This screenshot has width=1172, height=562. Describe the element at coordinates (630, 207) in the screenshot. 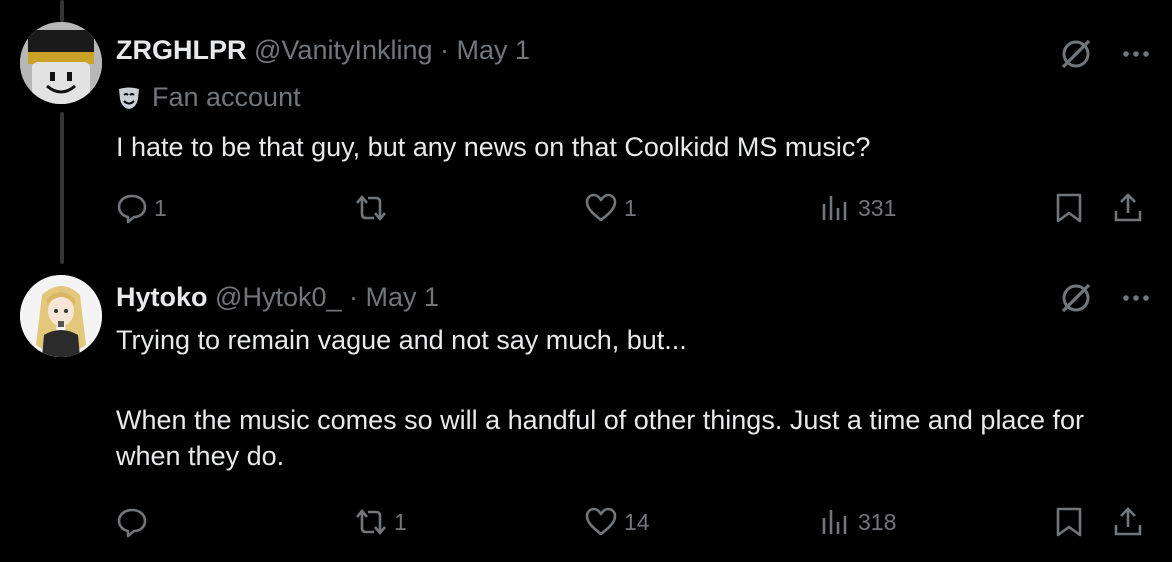

I see `like-count: 1` at that location.